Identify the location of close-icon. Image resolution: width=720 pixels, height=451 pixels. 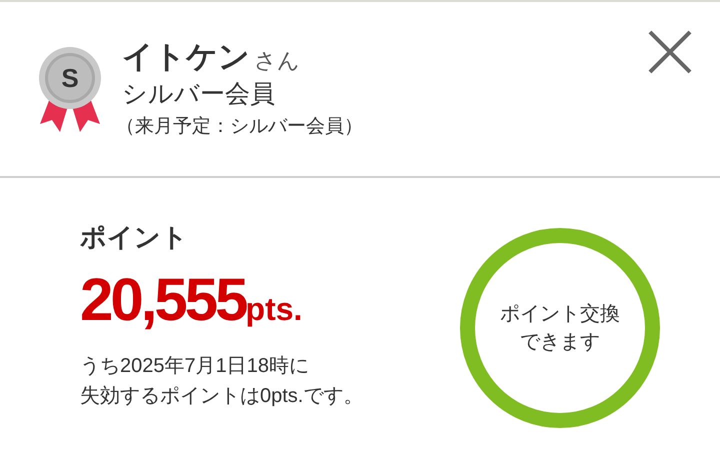
(670, 52).